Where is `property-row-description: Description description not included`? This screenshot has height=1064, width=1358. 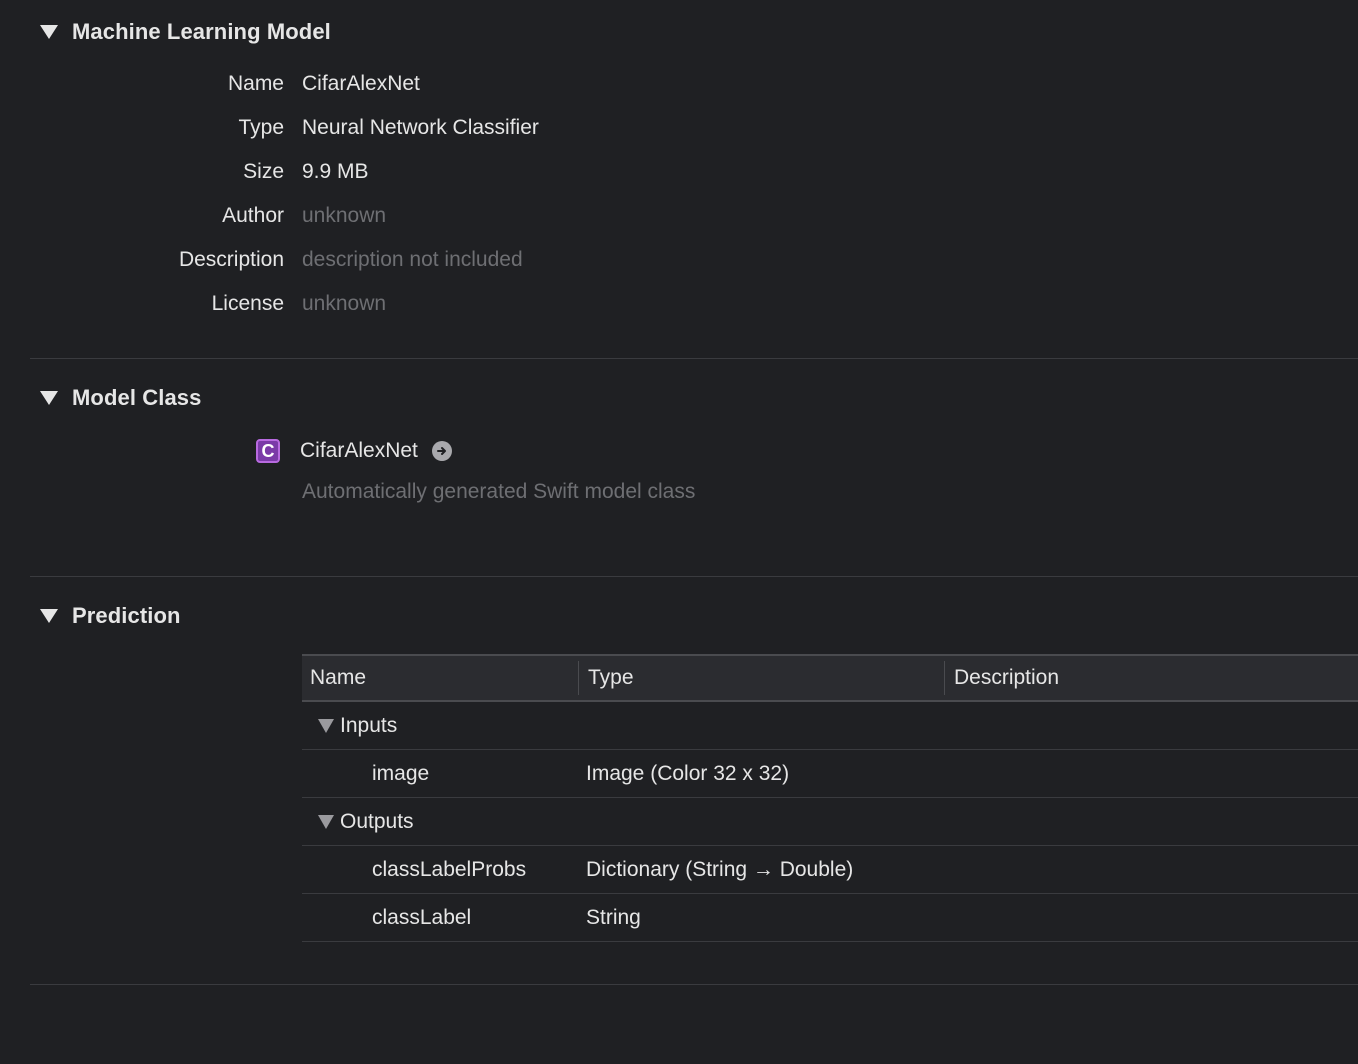
property-row-description: Description description not included is located at coordinates (450, 260).